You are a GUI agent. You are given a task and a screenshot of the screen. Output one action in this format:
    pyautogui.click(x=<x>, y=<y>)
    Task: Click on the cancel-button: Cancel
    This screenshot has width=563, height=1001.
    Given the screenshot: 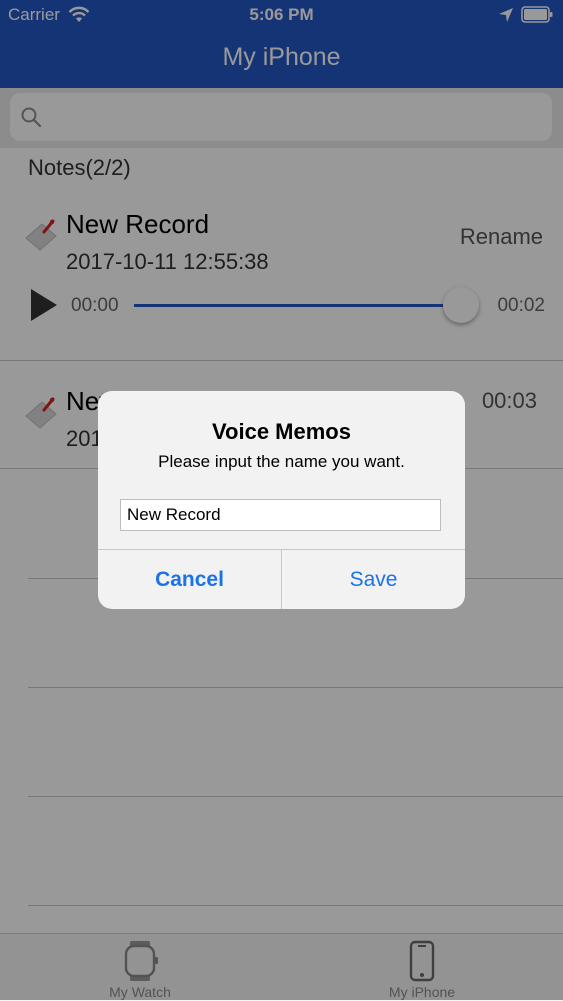 What is the action you would take?
    pyautogui.click(x=189, y=579)
    